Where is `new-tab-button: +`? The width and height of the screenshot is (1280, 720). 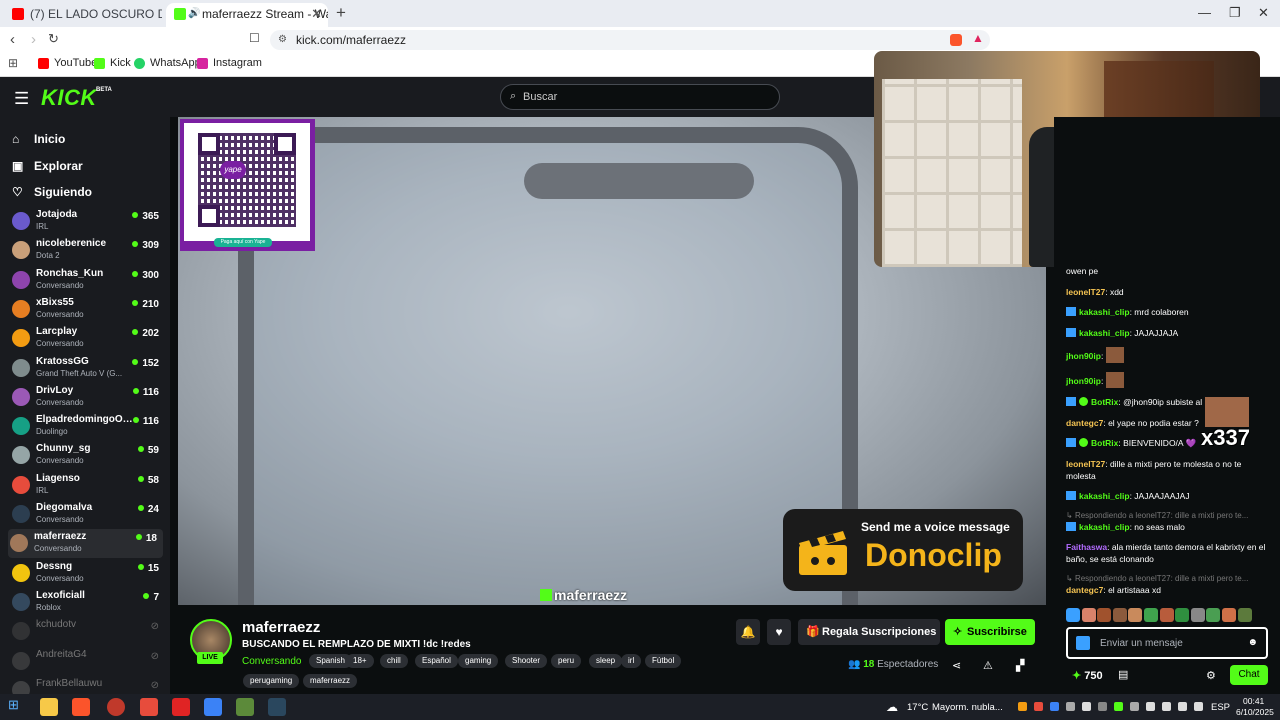
new-tab-button: + is located at coordinates (341, 13).